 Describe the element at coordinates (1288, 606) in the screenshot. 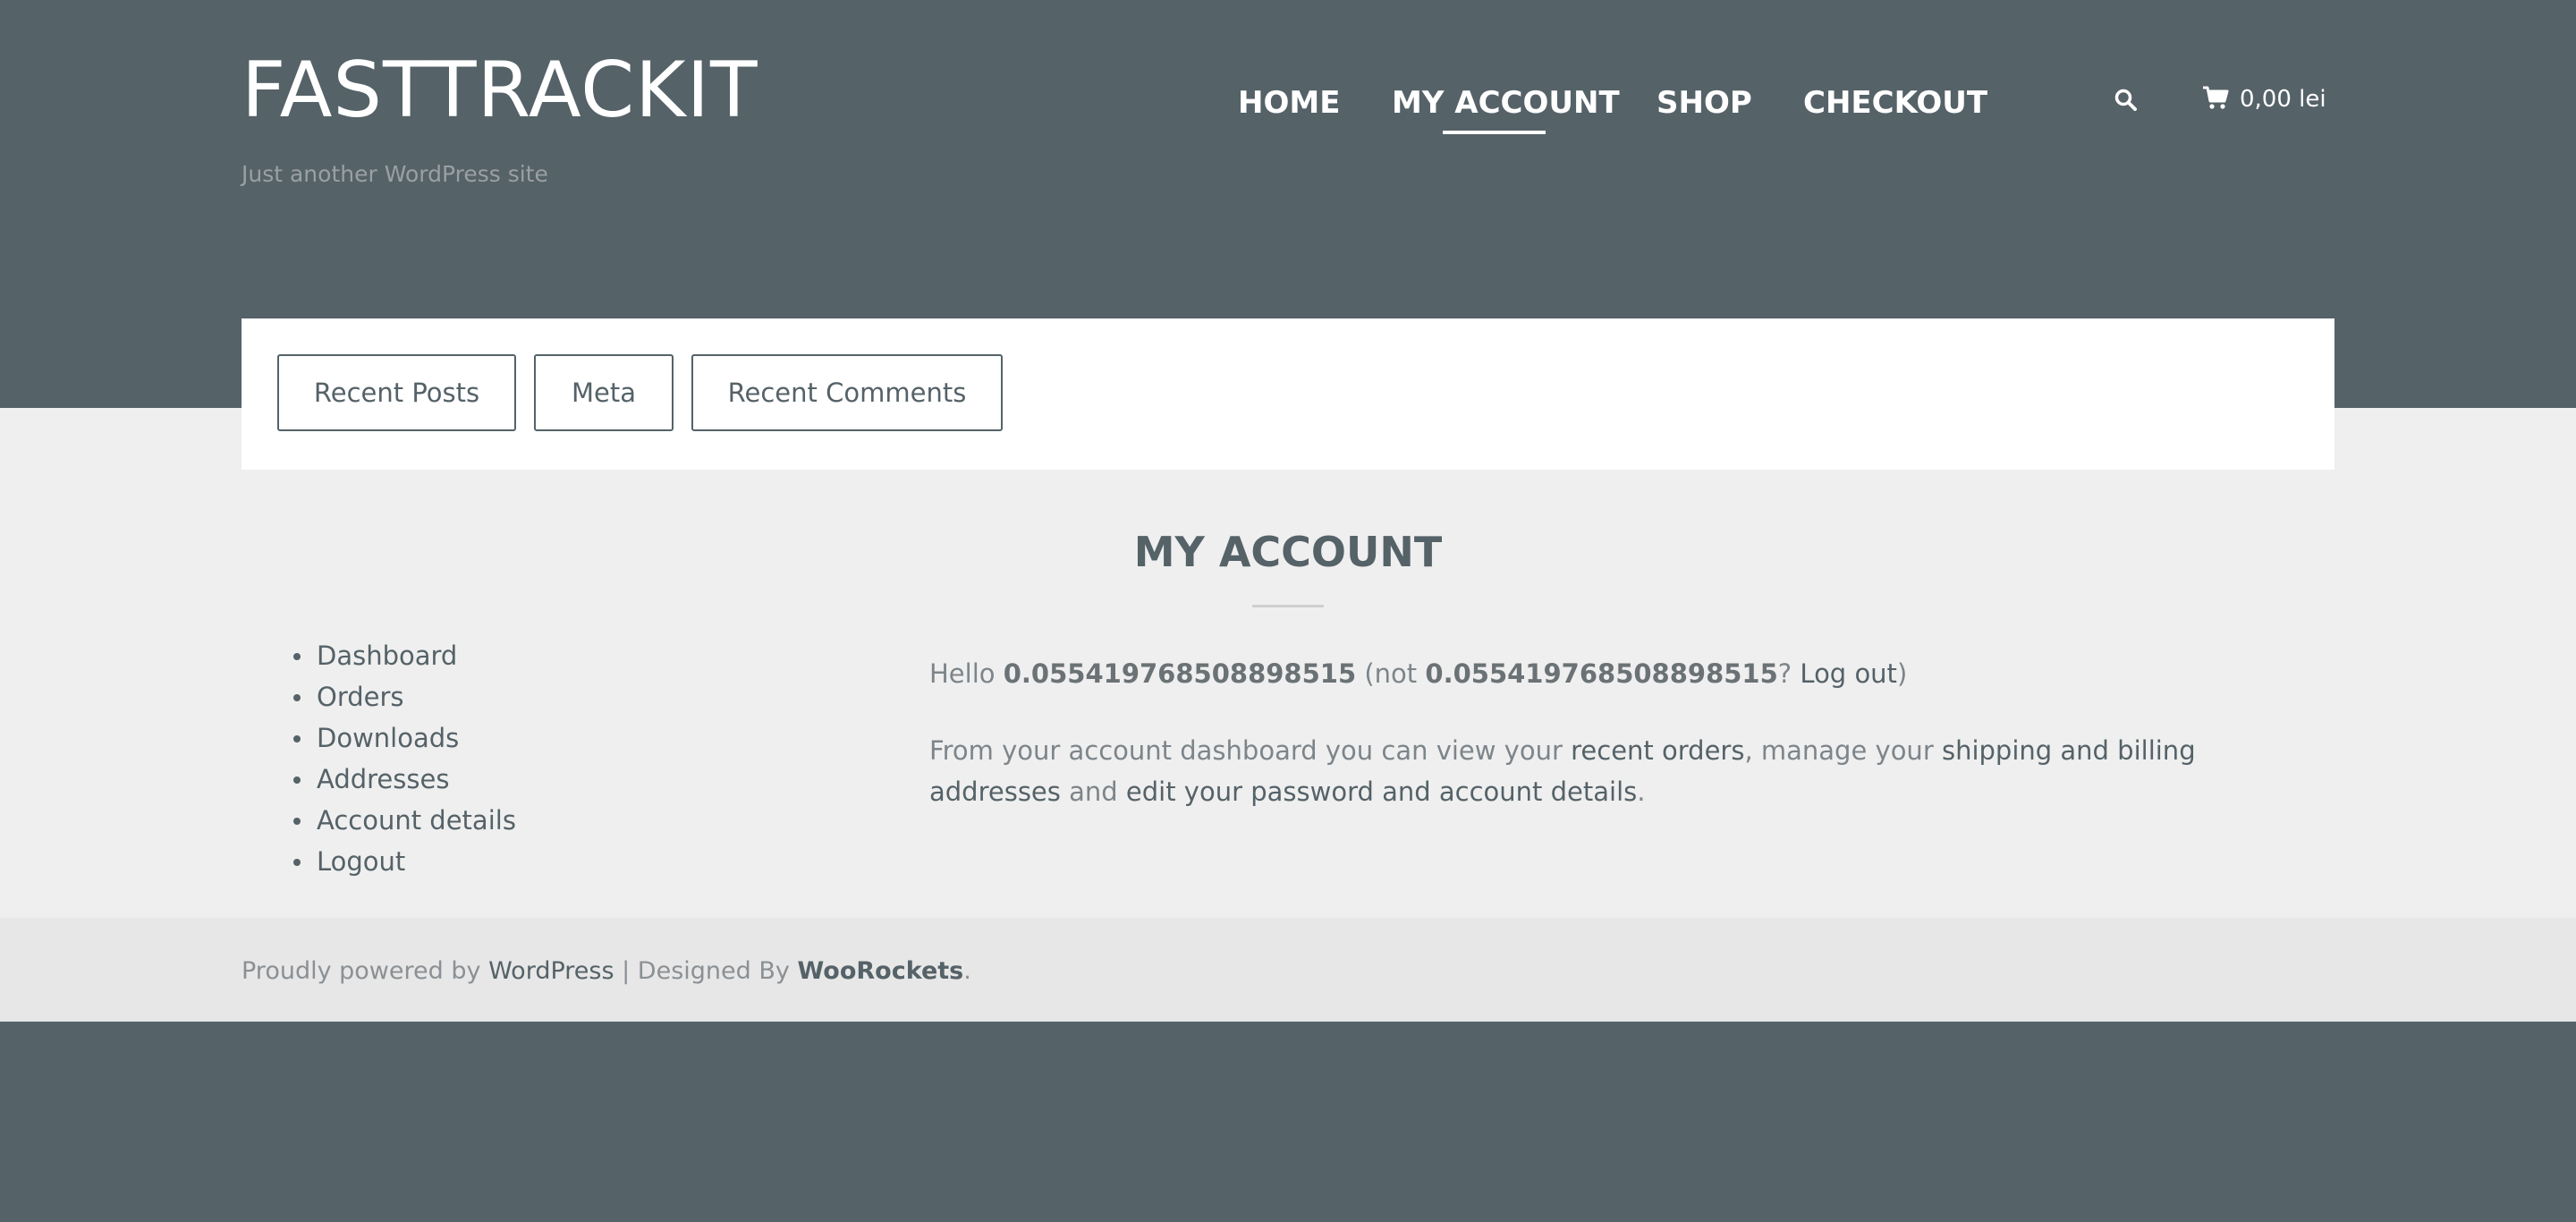

I see `title-divider` at that location.